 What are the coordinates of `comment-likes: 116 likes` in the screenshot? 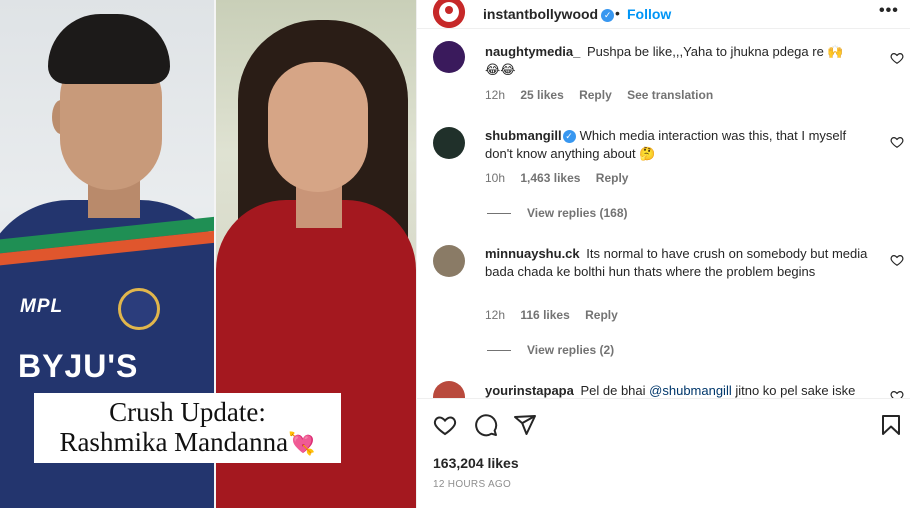 It's located at (544, 315).